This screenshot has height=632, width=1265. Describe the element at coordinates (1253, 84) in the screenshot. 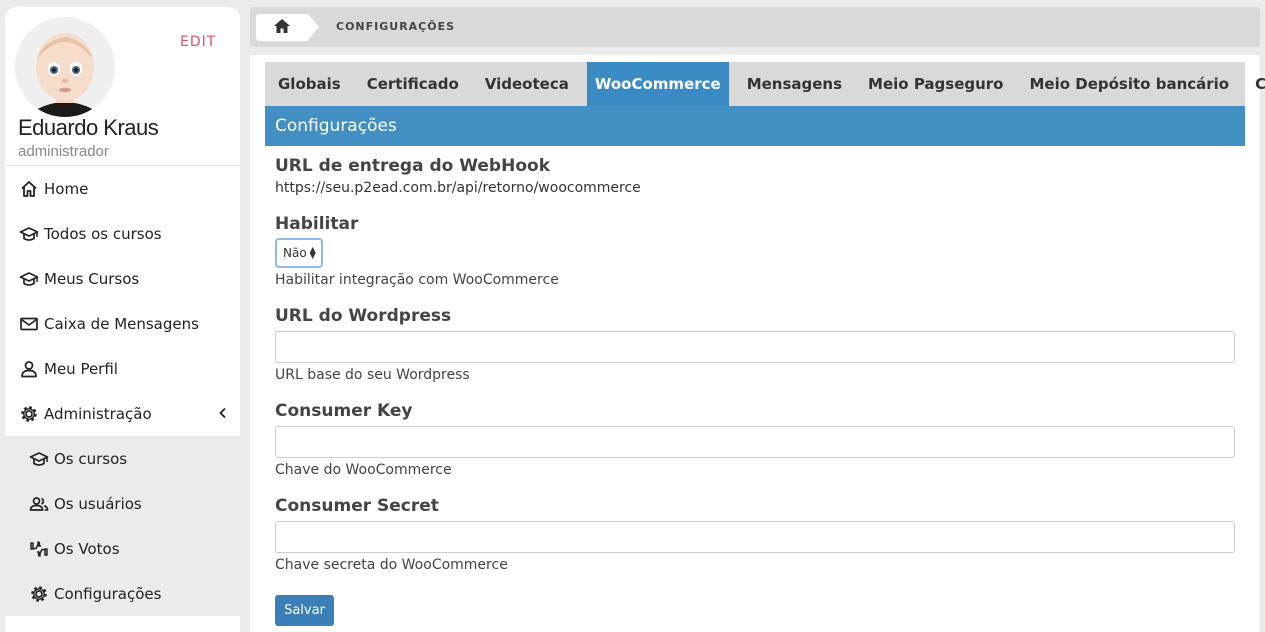

I see `tab-cache: Cache` at that location.